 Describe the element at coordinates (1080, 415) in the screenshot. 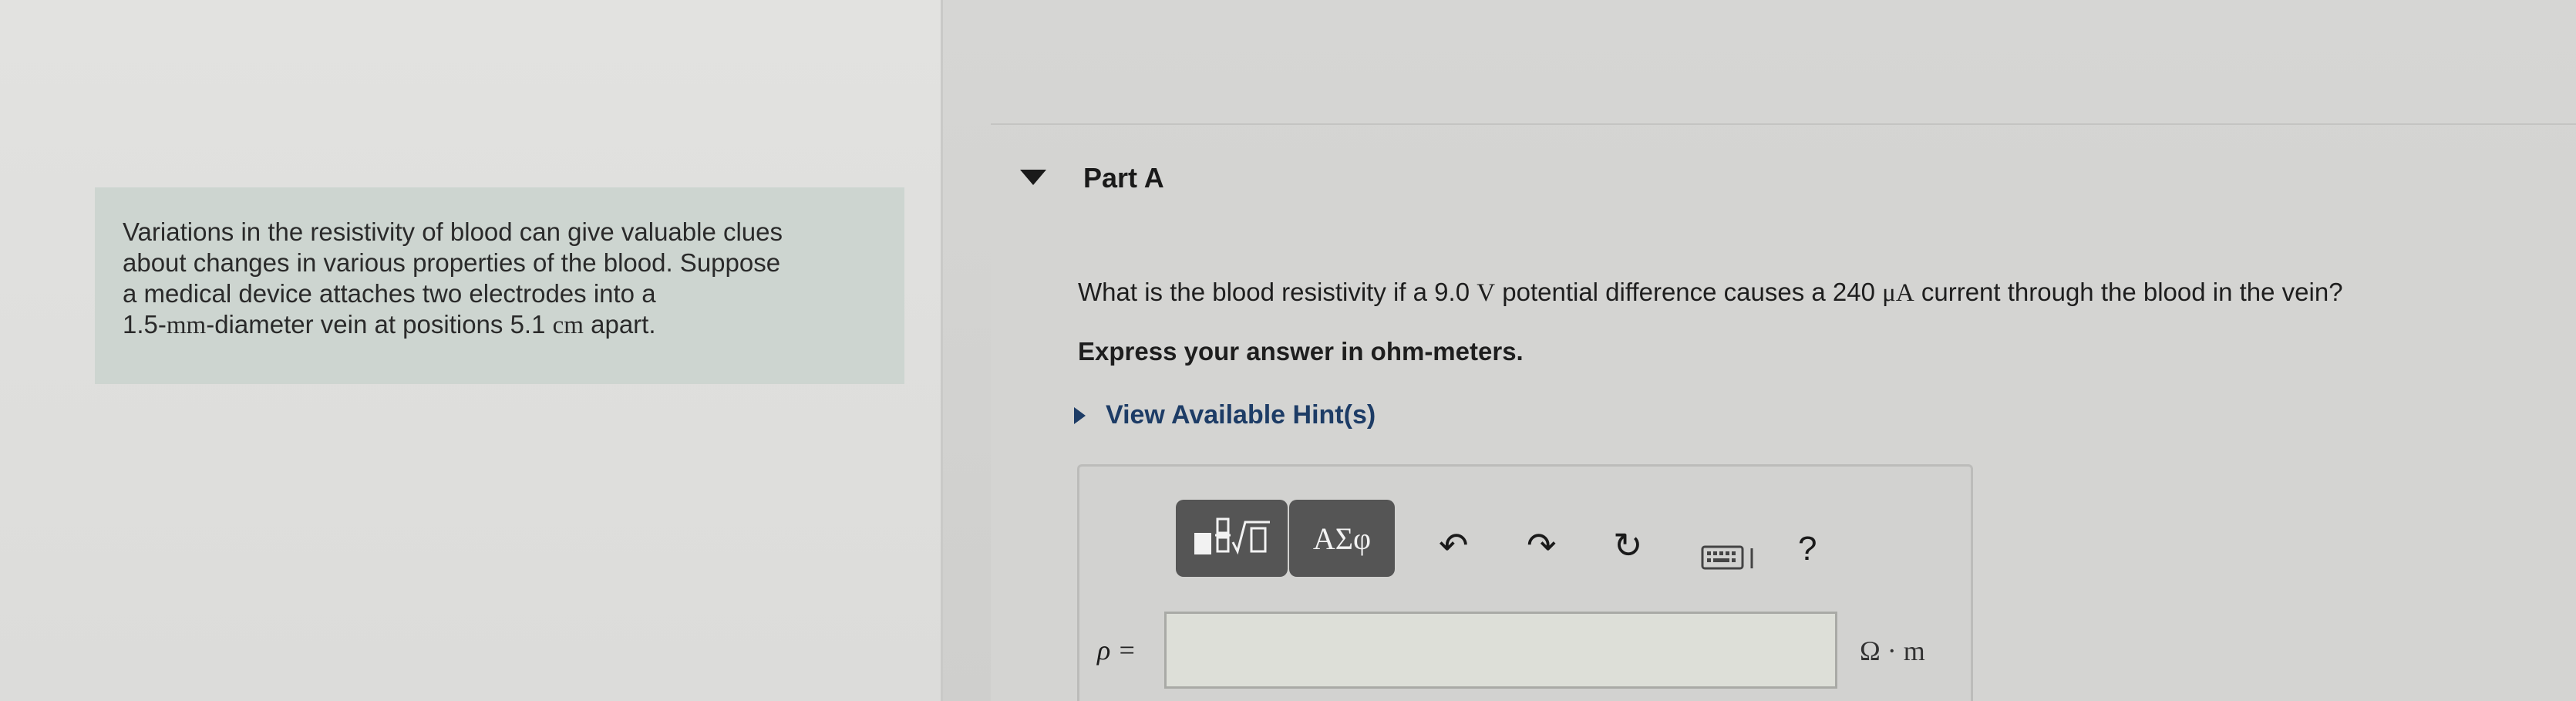

I see `hint-expand-icon` at that location.